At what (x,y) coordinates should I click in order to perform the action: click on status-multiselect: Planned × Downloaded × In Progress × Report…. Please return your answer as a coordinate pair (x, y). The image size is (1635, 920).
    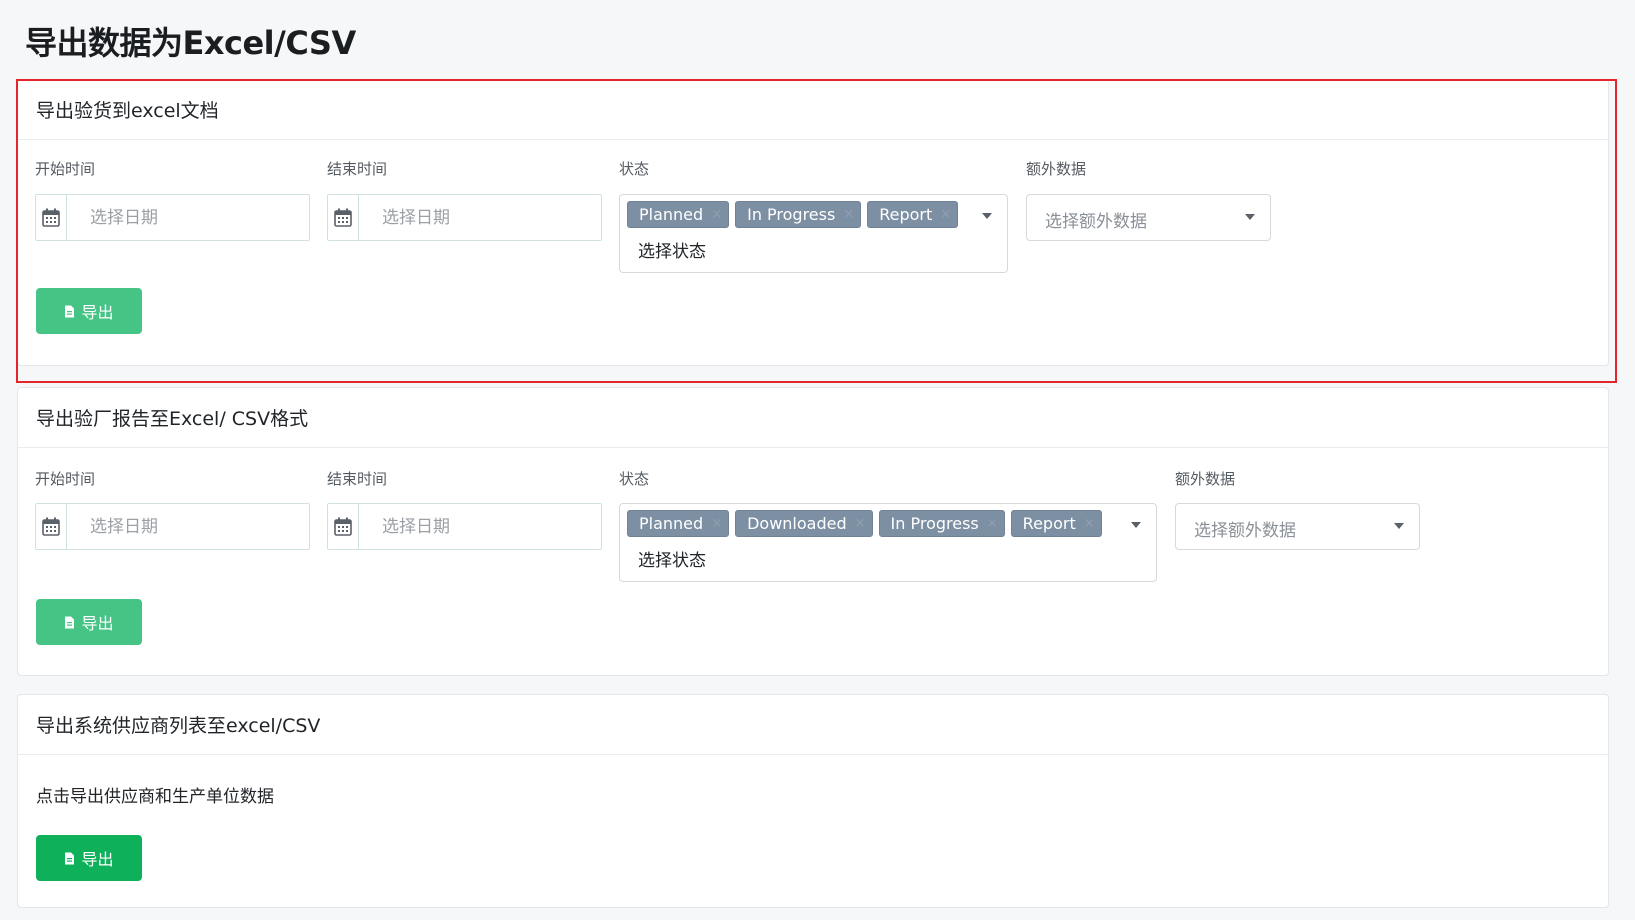
    Looking at the image, I should click on (888, 542).